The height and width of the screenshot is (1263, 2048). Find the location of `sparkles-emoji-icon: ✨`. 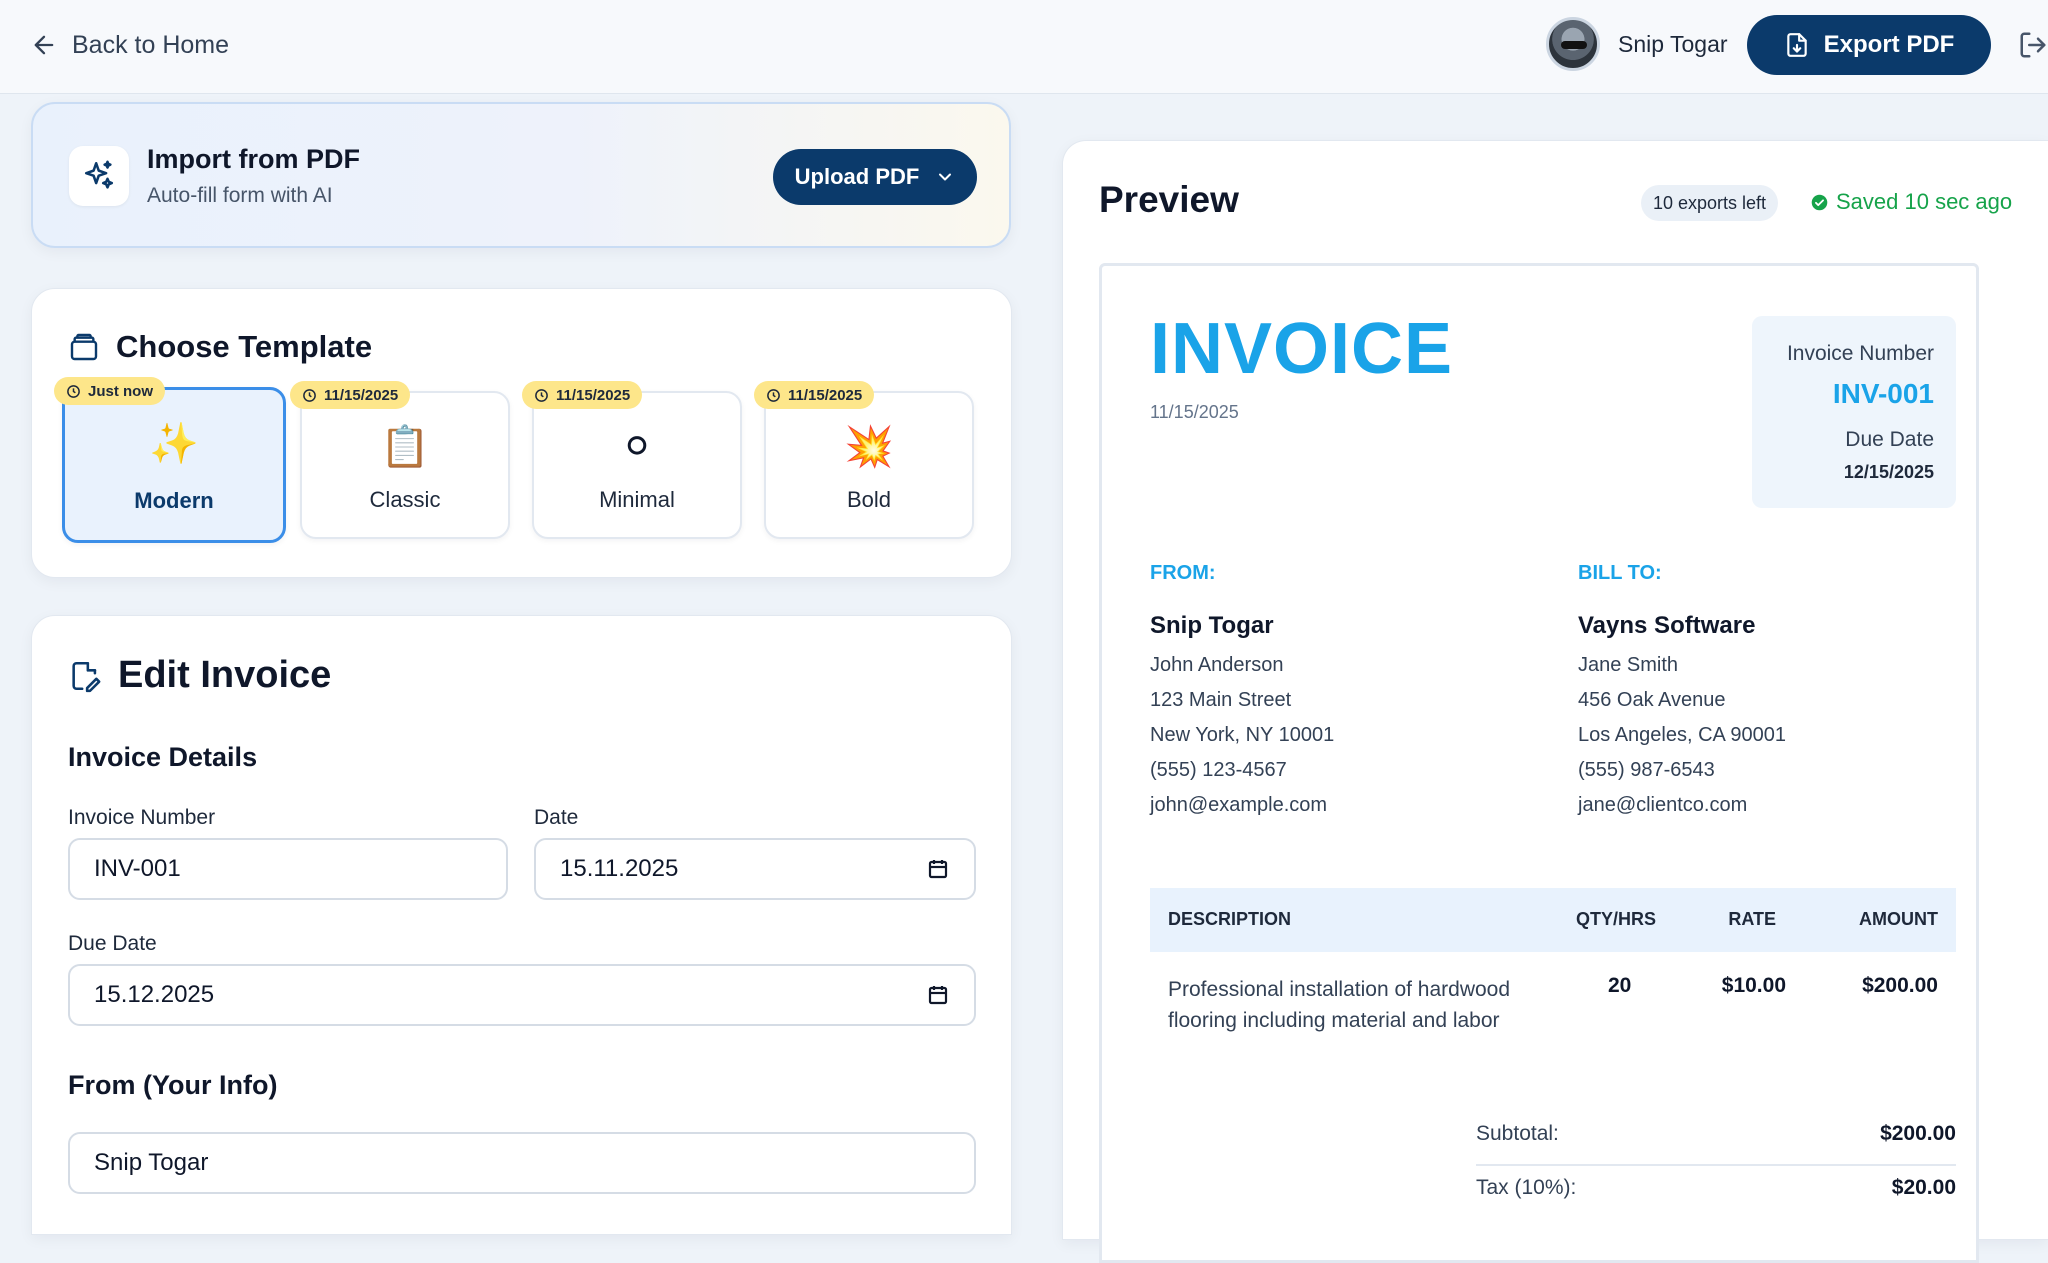

sparkles-emoji-icon: ✨ is located at coordinates (174, 444).